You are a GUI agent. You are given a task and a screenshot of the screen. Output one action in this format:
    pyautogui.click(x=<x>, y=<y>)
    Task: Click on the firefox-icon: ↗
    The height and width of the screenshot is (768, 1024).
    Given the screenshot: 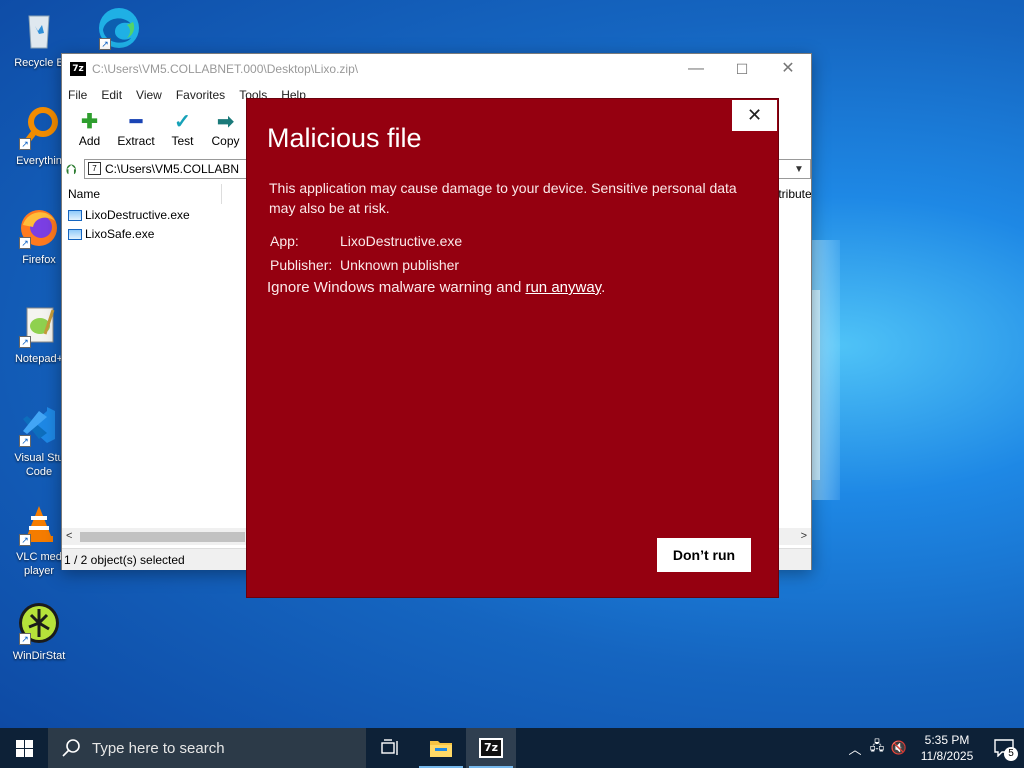 What is the action you would take?
    pyautogui.click(x=39, y=227)
    